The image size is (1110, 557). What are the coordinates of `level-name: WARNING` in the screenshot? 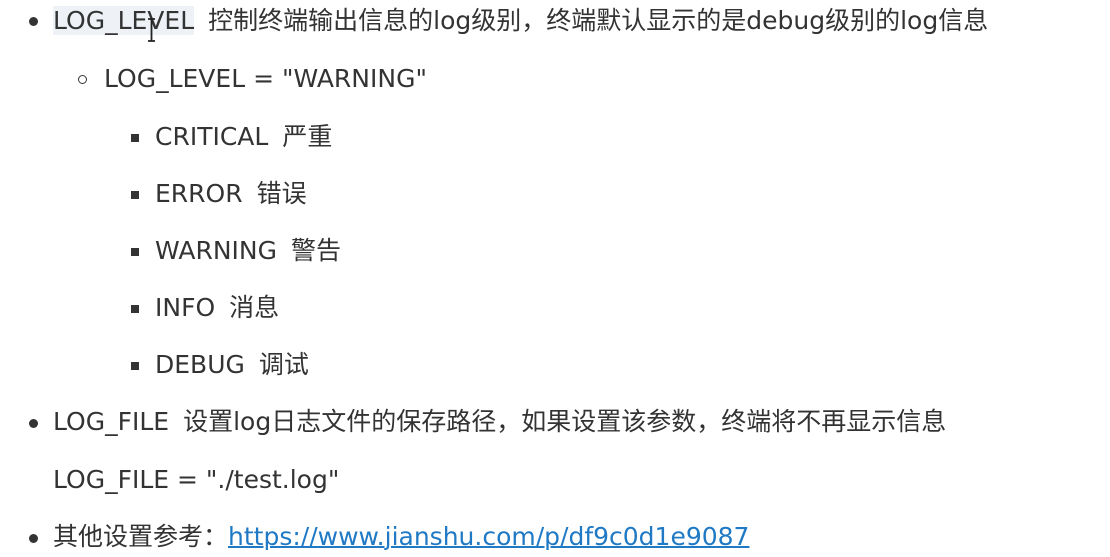 It's located at (216, 250).